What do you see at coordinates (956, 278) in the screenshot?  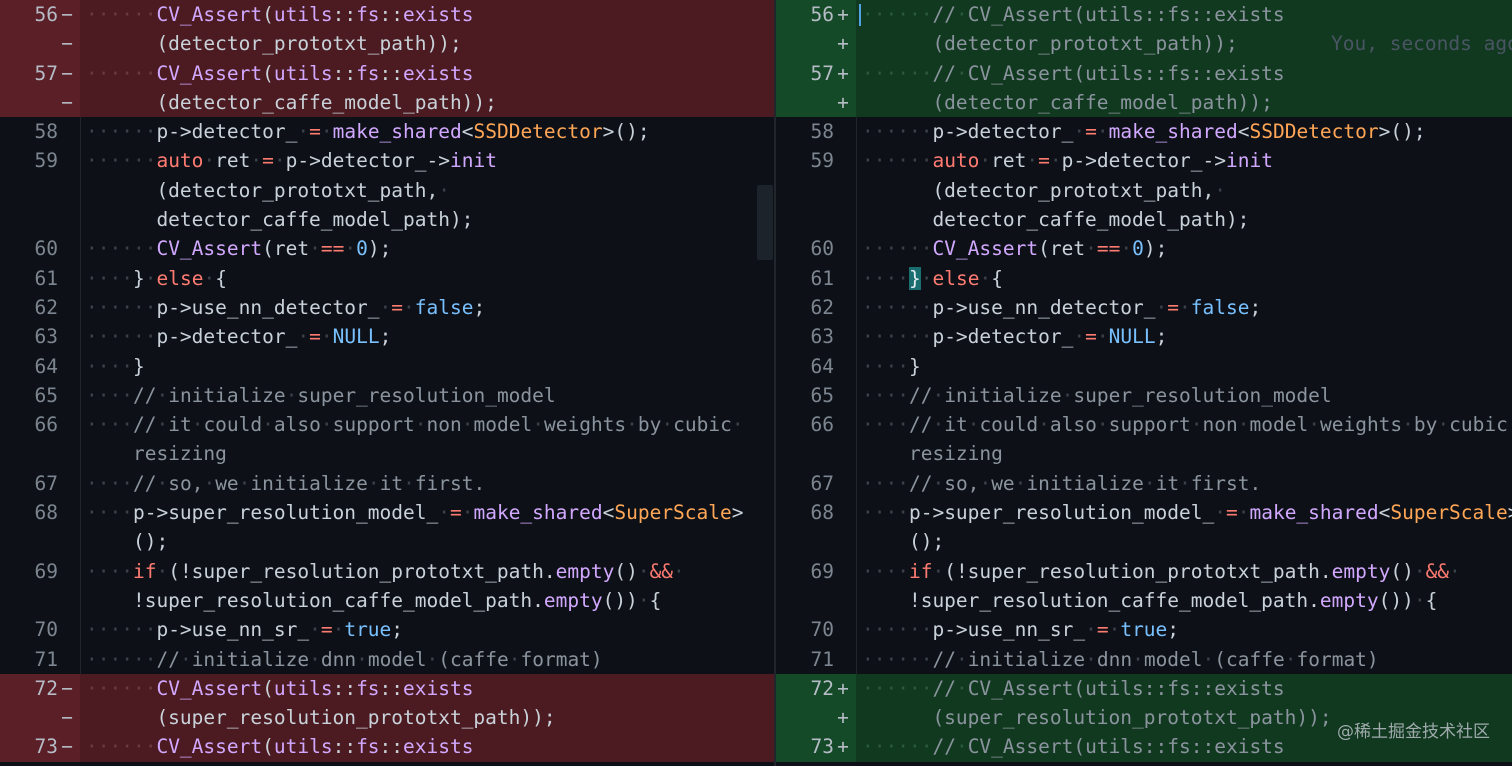 I see `keyword-token: else` at bounding box center [956, 278].